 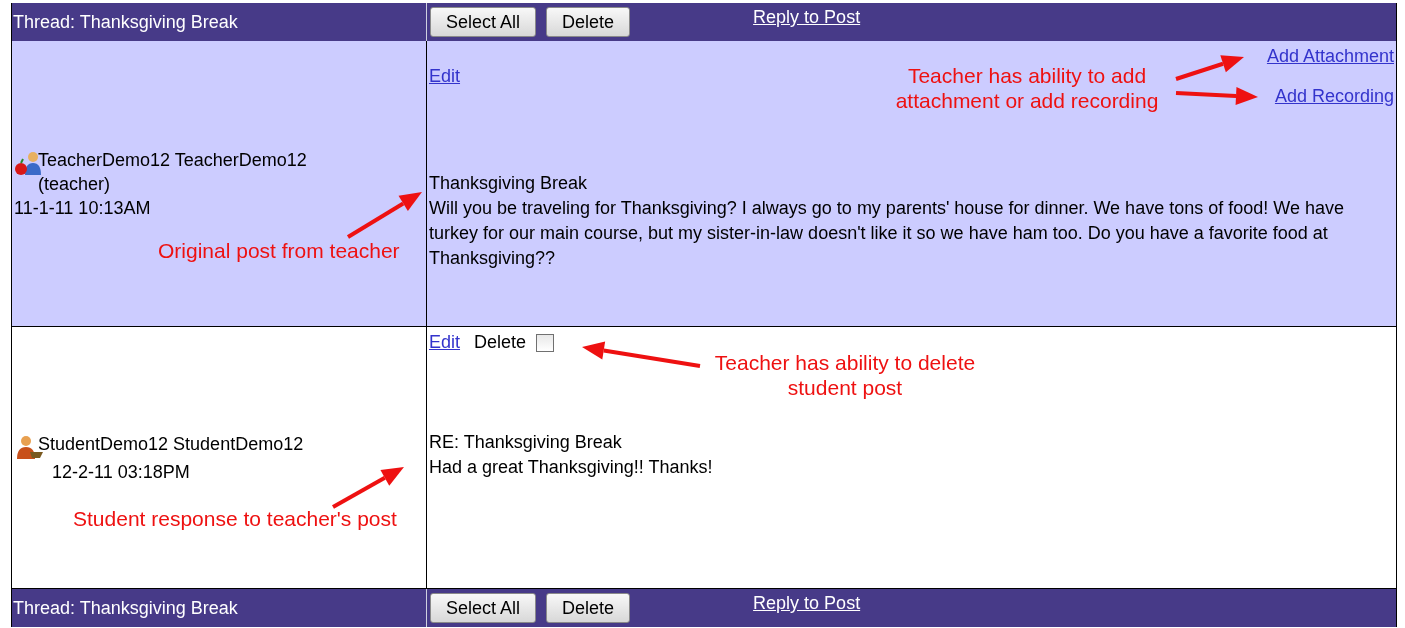 I want to click on post-subject: RE: Thanksgiving Break, so click(x=526, y=442).